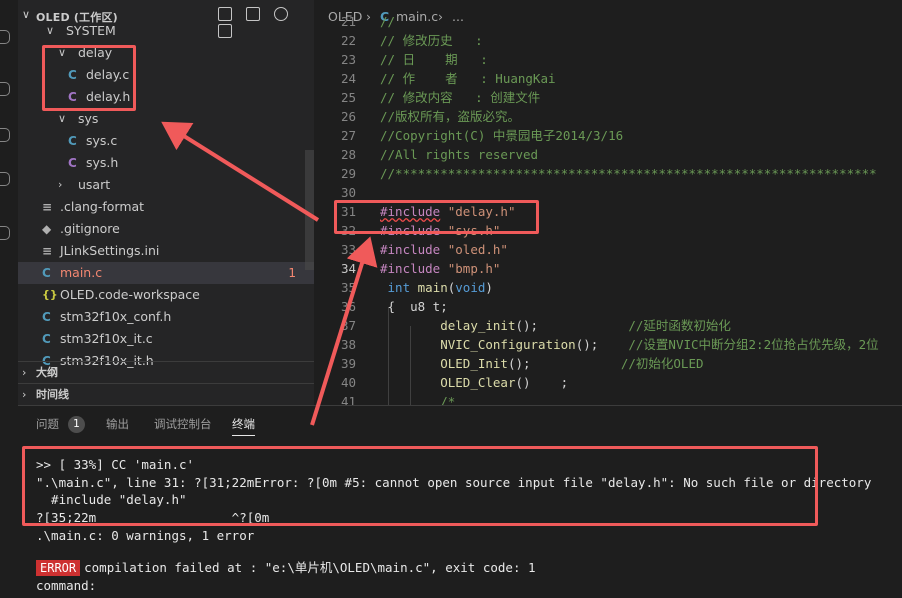  I want to click on code-text: // 作 者 : HuangKai, so click(468, 78).